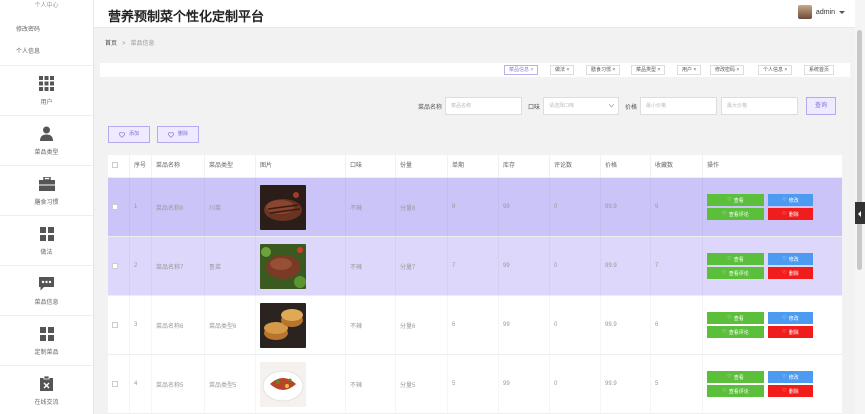 The image size is (865, 414). What do you see at coordinates (626, 384) in the screenshot?
I see `cell-price: 99.9` at bounding box center [626, 384].